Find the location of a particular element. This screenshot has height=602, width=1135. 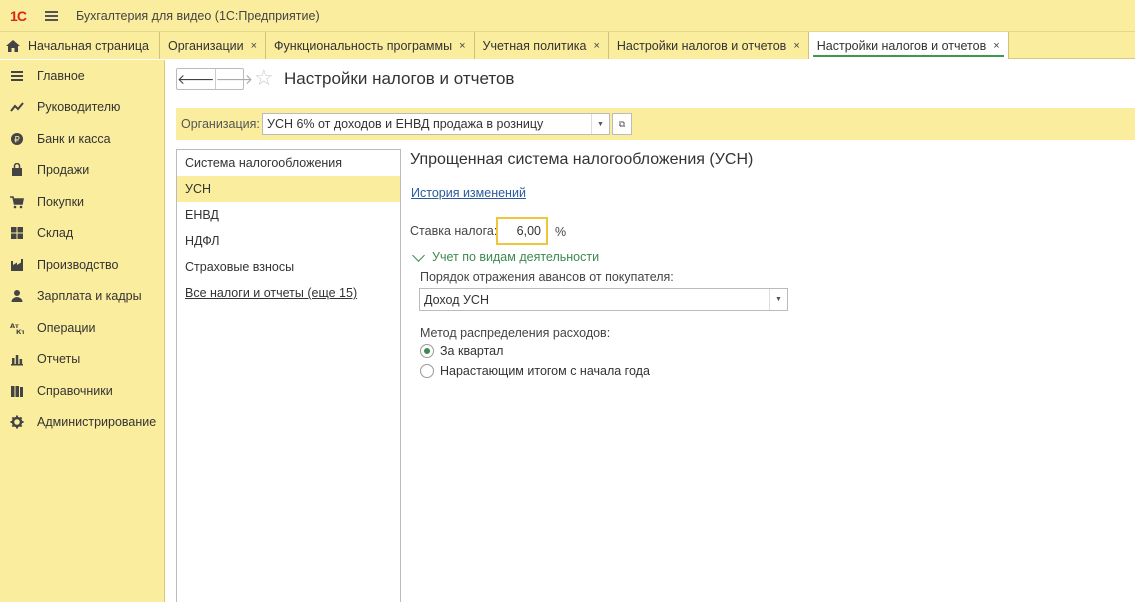

open-window-icon: ⧉ is located at coordinates (622, 123).